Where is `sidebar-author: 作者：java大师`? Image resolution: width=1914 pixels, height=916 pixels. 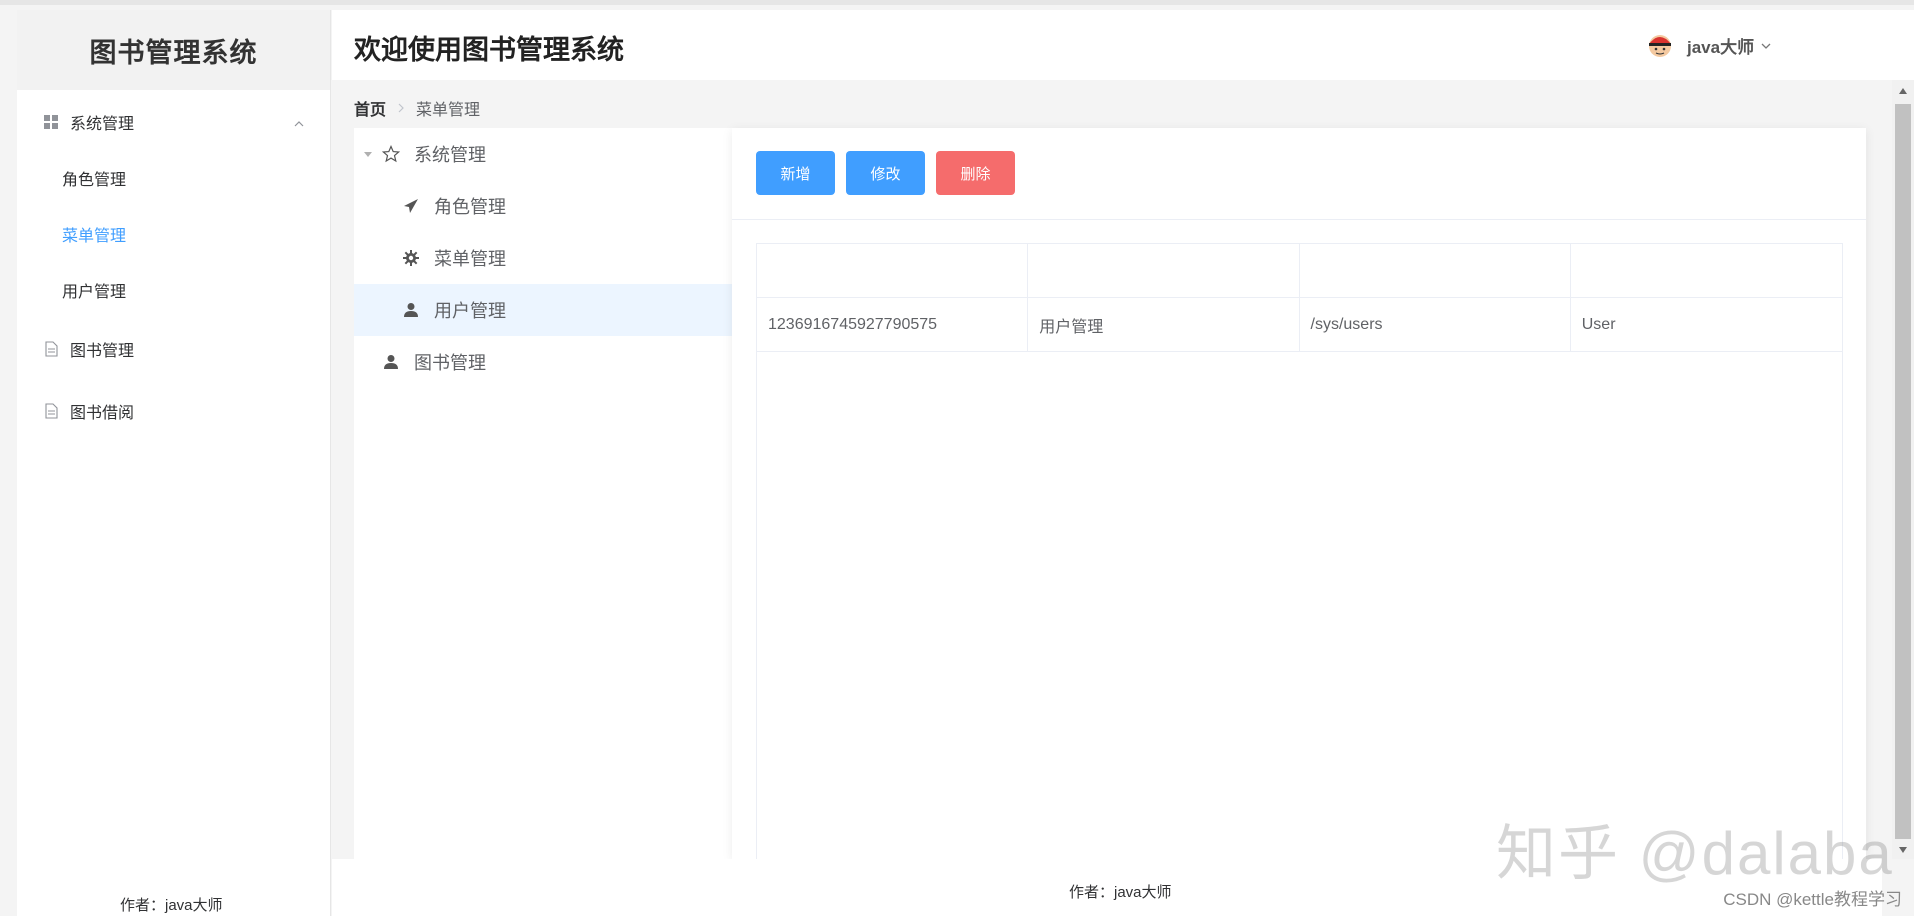 sidebar-author: 作者：java大师 is located at coordinates (171, 905).